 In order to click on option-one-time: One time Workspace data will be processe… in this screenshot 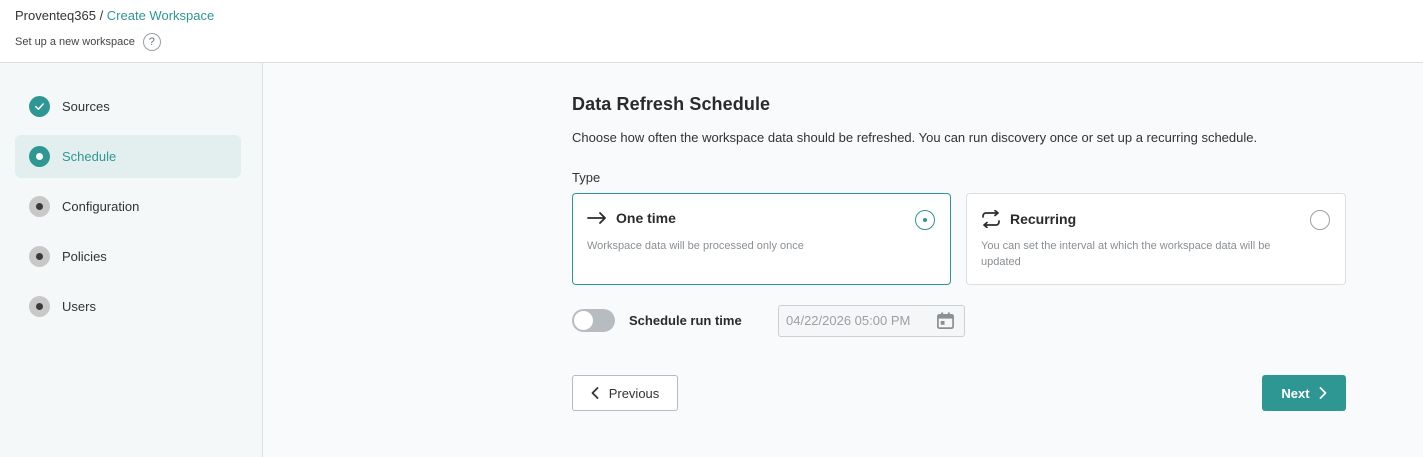, I will do `click(761, 239)`.